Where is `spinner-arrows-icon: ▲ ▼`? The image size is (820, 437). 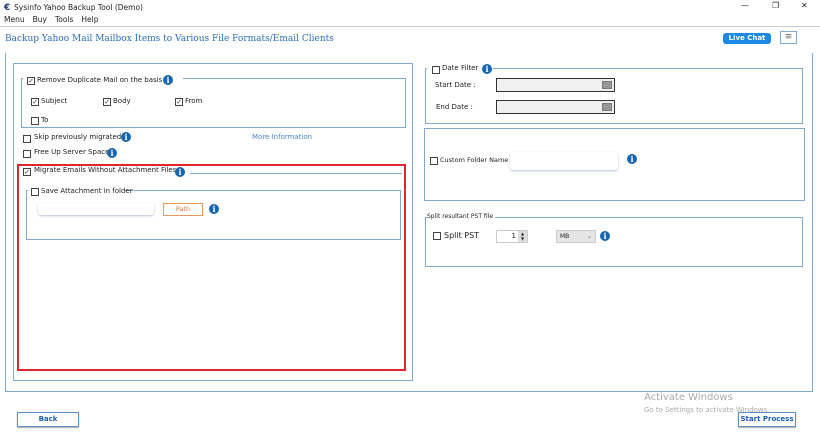
spinner-arrows-icon: ▲ ▼ is located at coordinates (522, 236).